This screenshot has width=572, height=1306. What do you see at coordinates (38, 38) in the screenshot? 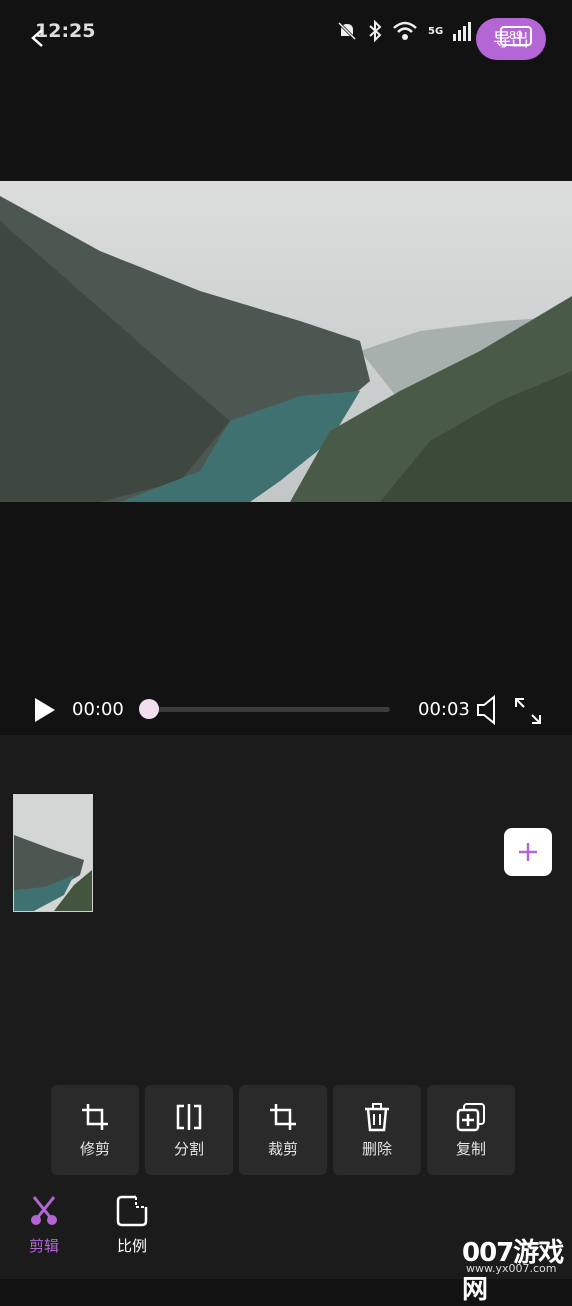
I see `back-arrow-icon` at bounding box center [38, 38].